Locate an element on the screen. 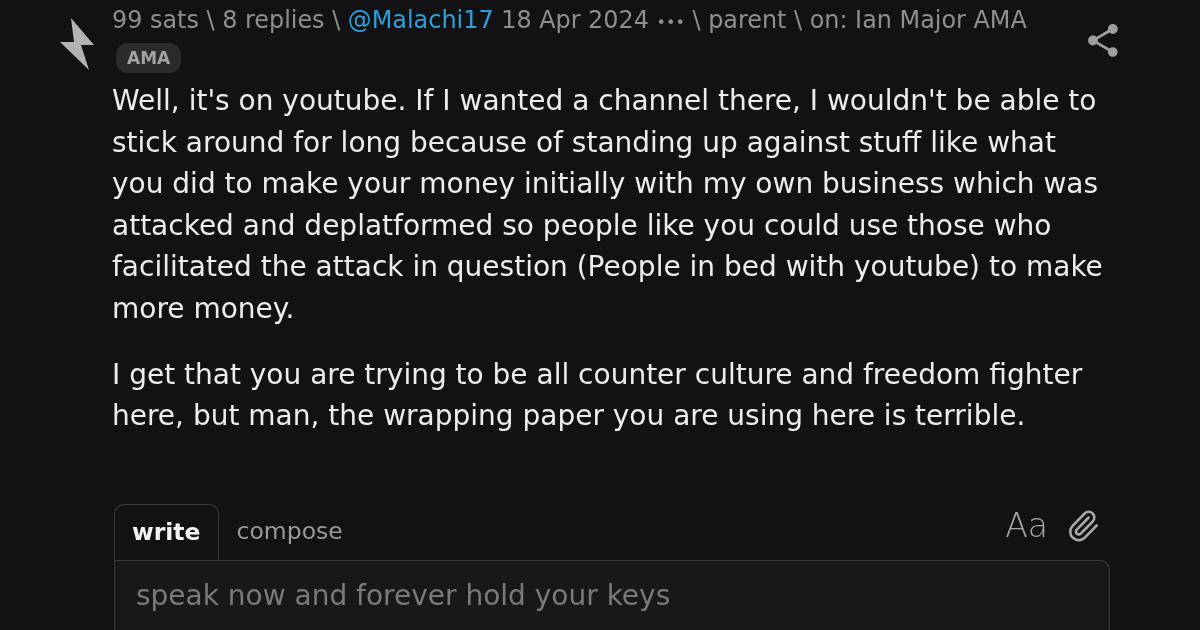  format-toggle: Aa is located at coordinates (1026, 525).